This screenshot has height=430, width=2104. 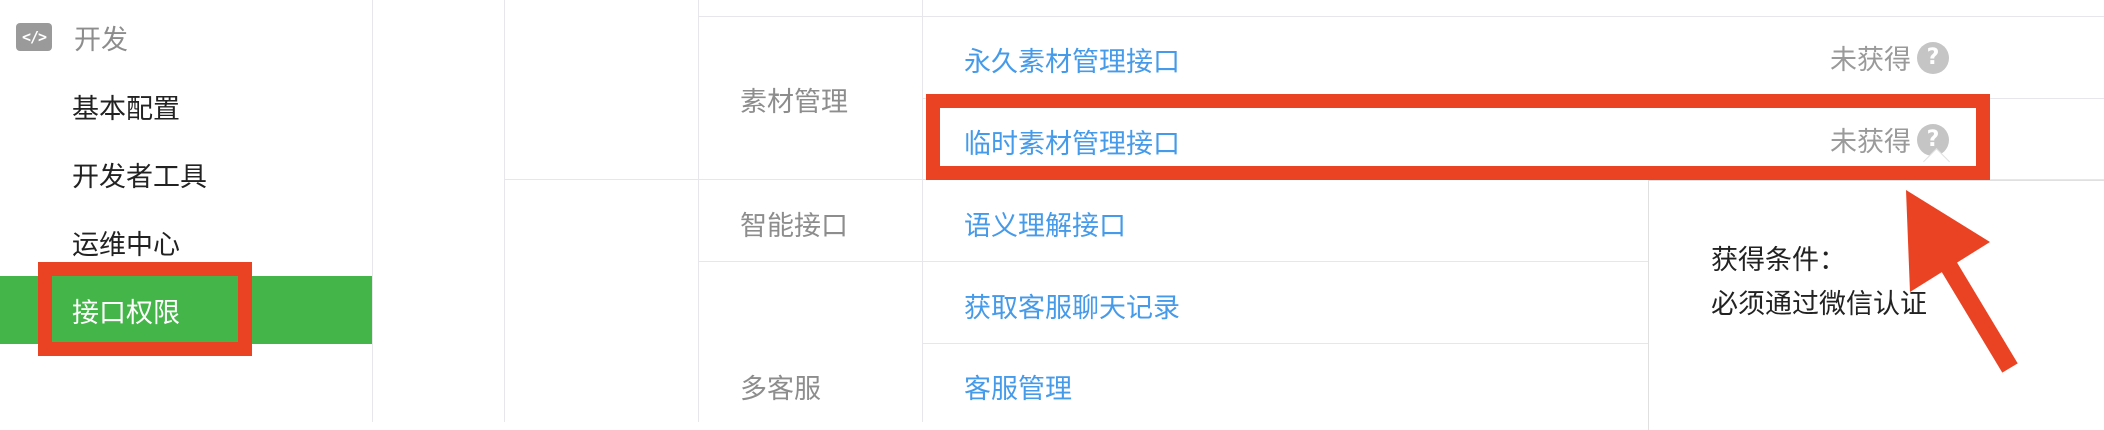 What do you see at coordinates (794, 102) in the screenshot?
I see `category-material: 素材管理` at bounding box center [794, 102].